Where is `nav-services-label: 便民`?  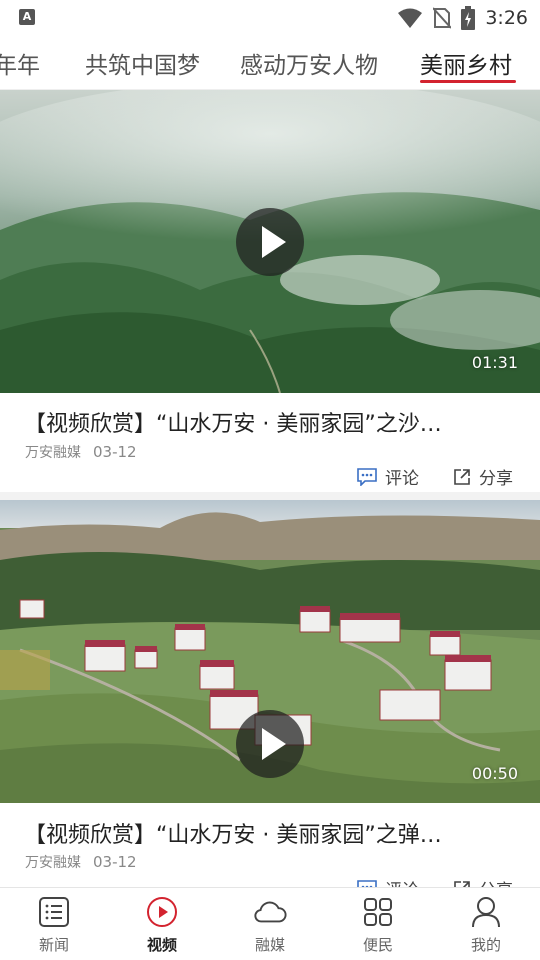 nav-services-label: 便民 is located at coordinates (377, 945).